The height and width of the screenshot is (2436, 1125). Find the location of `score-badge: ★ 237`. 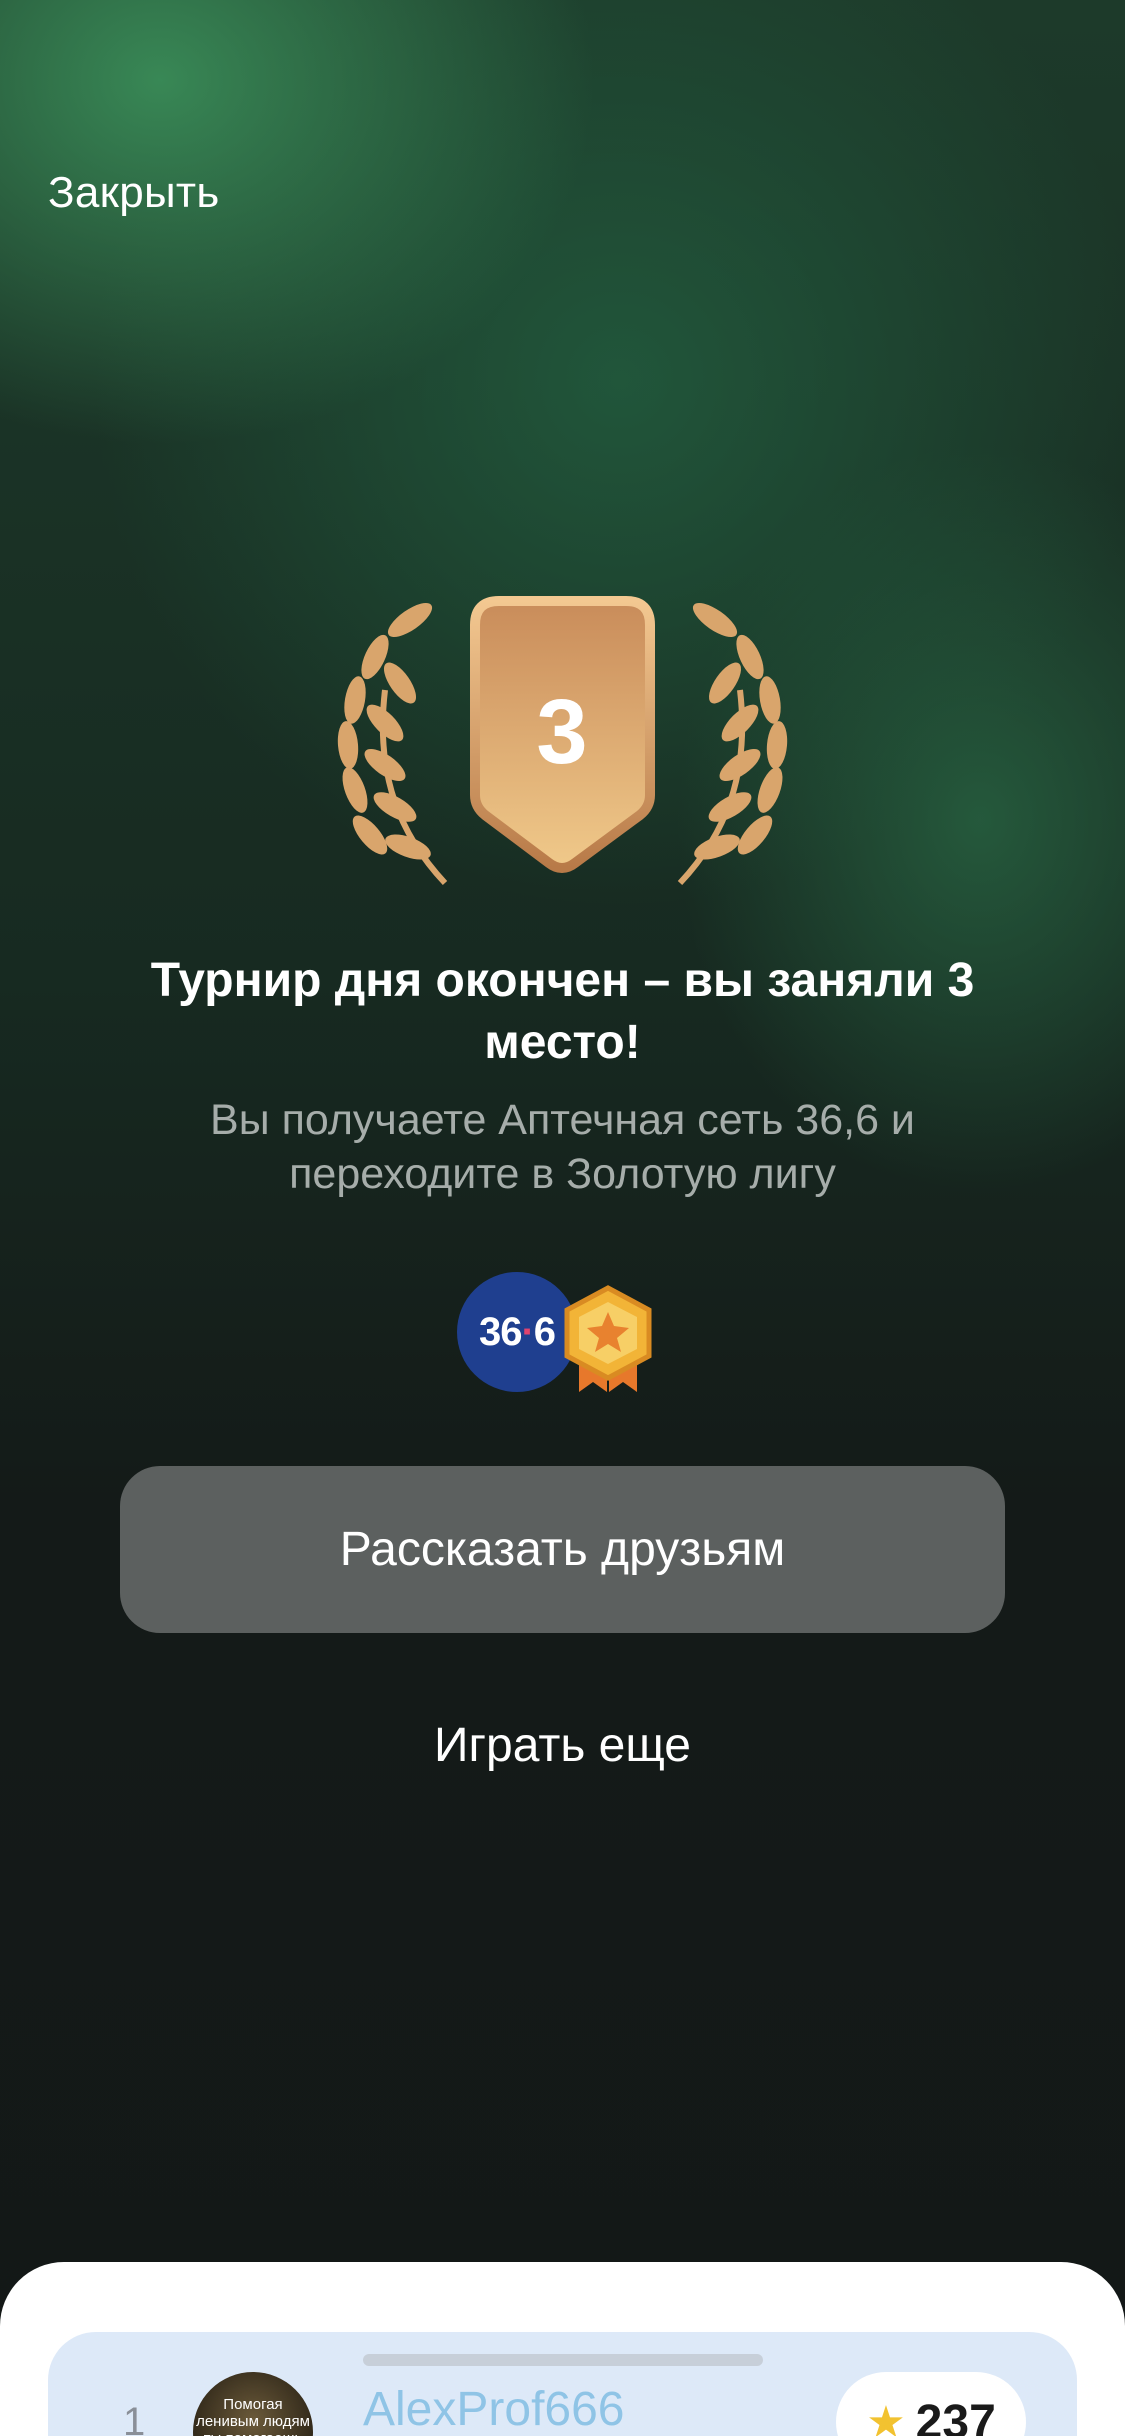

score-badge: ★ 237 is located at coordinates (931, 2404).